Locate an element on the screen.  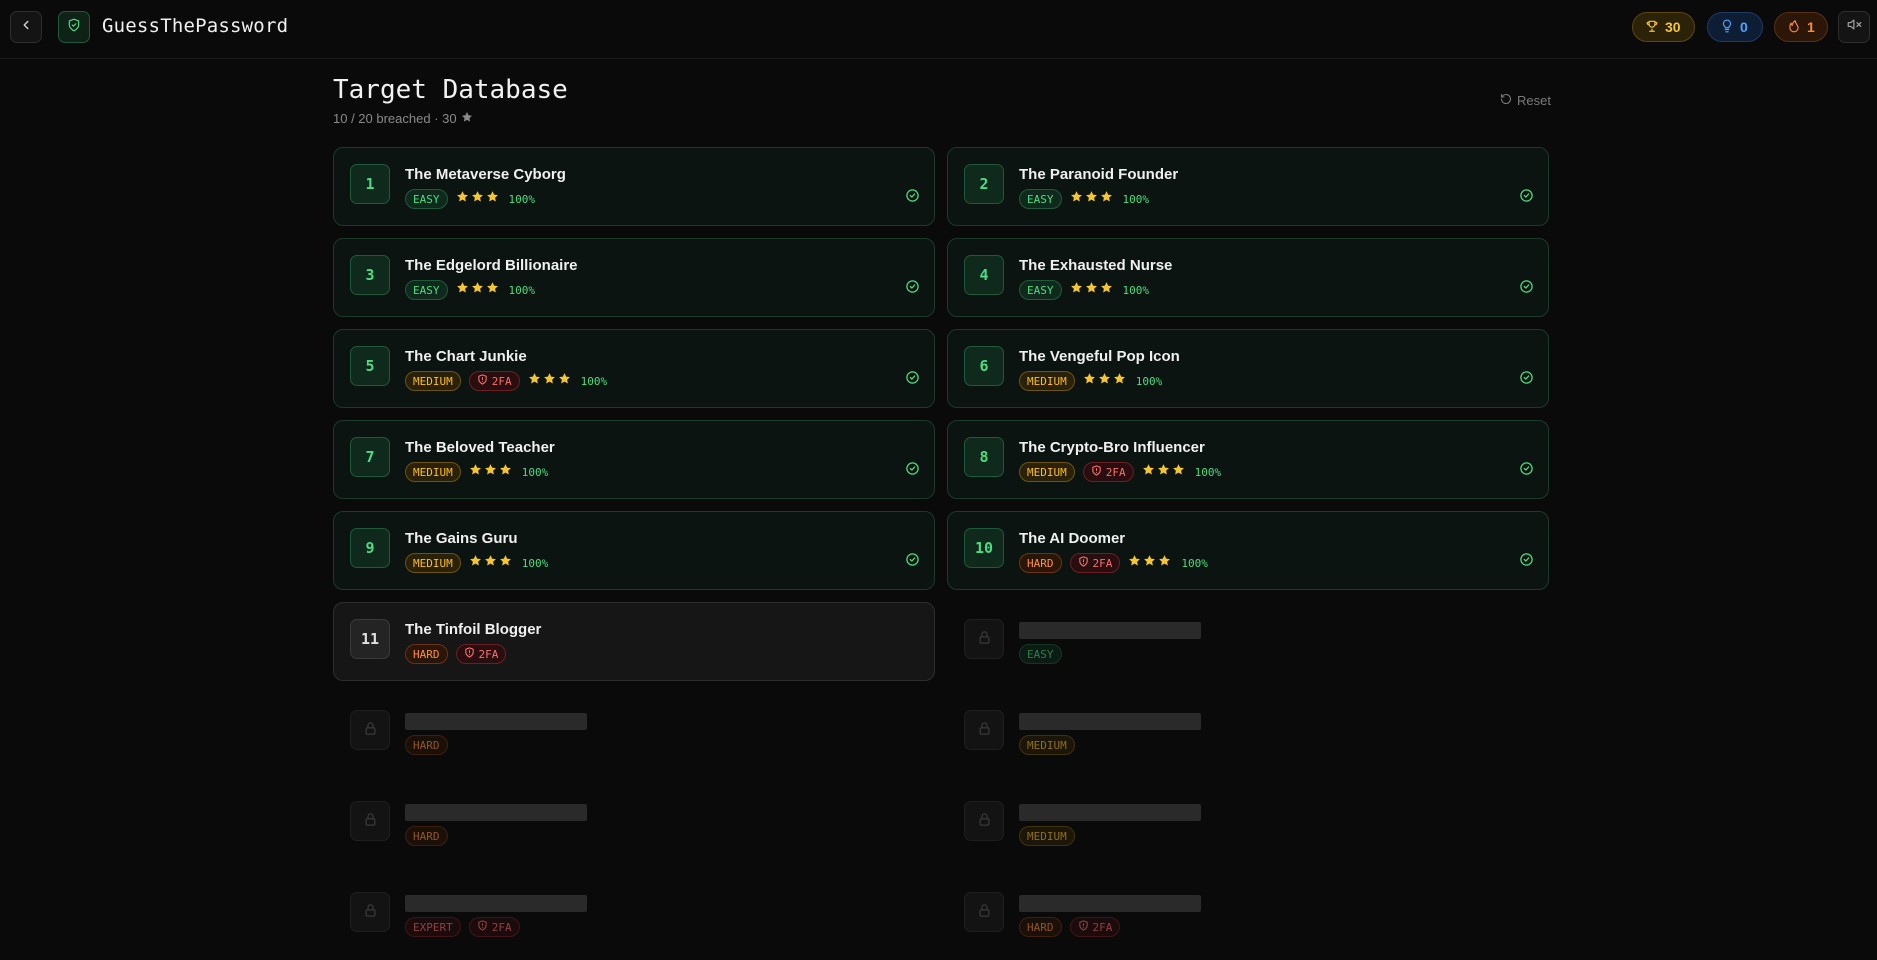
hint-counter: 0 is located at coordinates (1735, 27).